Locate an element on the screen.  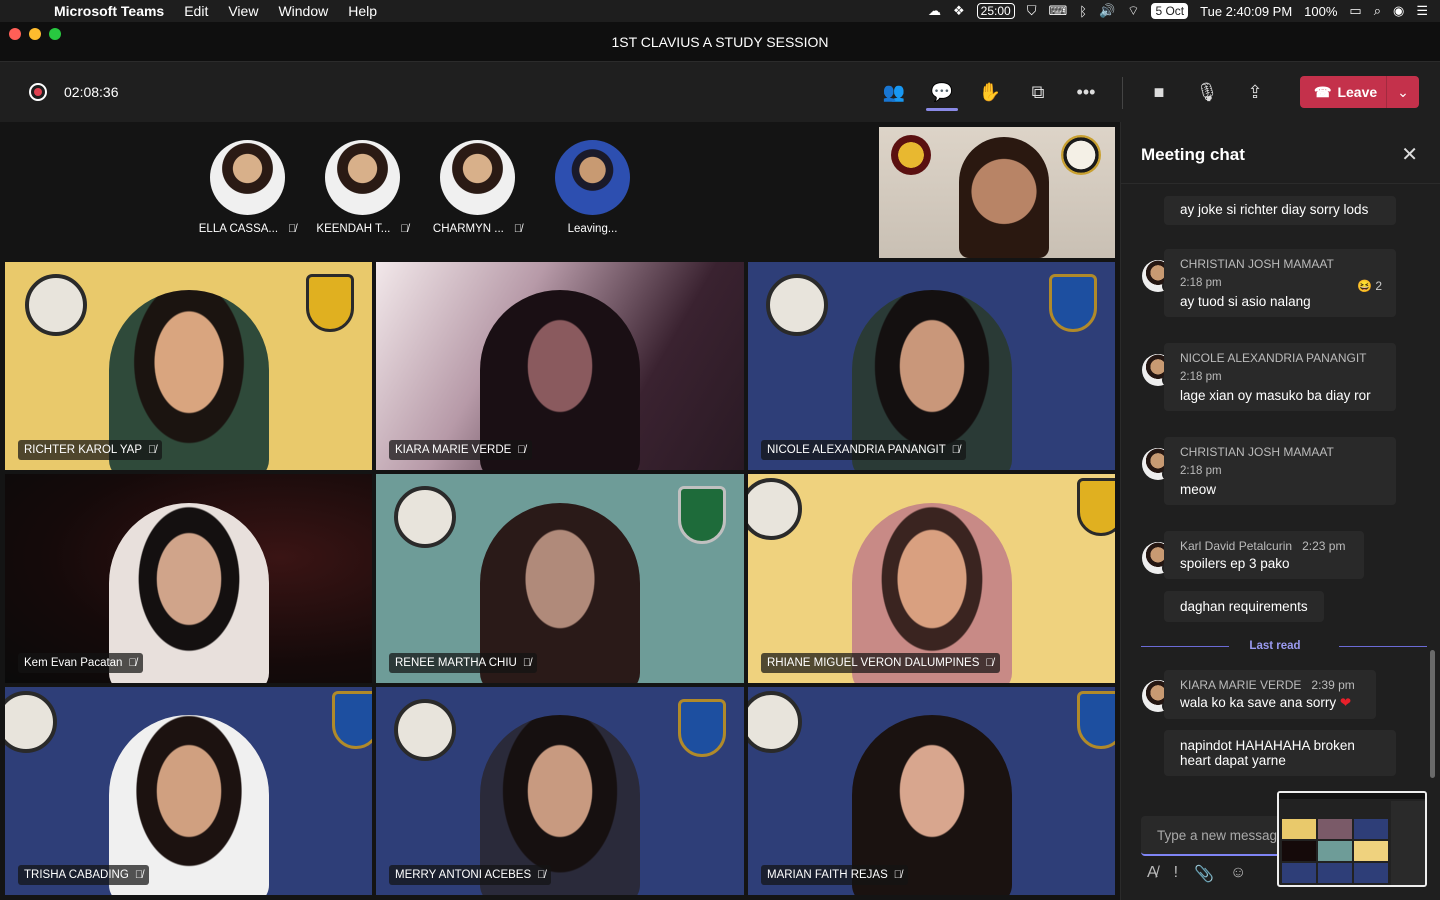
microphone-icon: 🎙 is located at coordinates (1207, 92).